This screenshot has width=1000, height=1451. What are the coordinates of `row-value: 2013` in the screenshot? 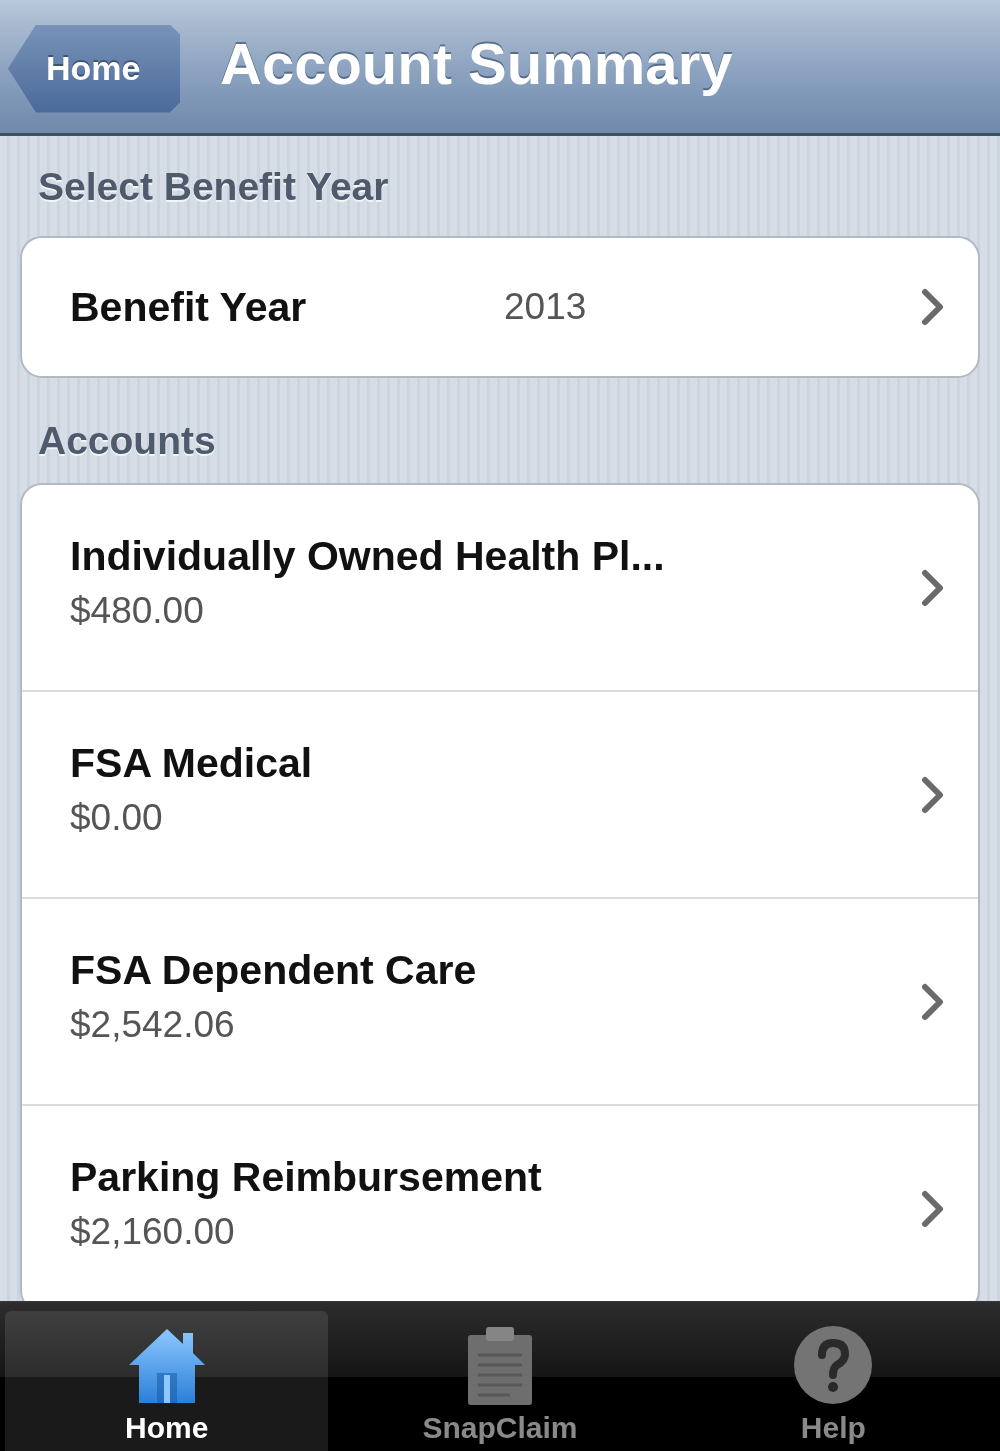 It's located at (546, 307).